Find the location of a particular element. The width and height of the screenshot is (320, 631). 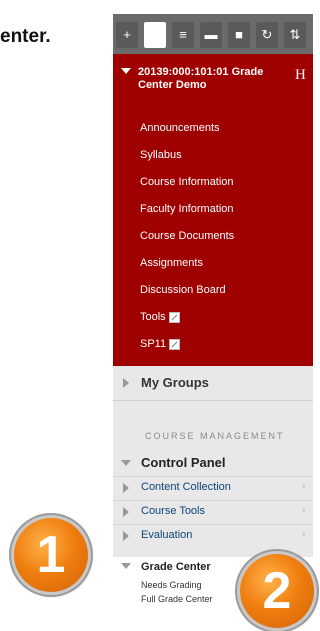

step-number: 1 is located at coordinates (51, 555).